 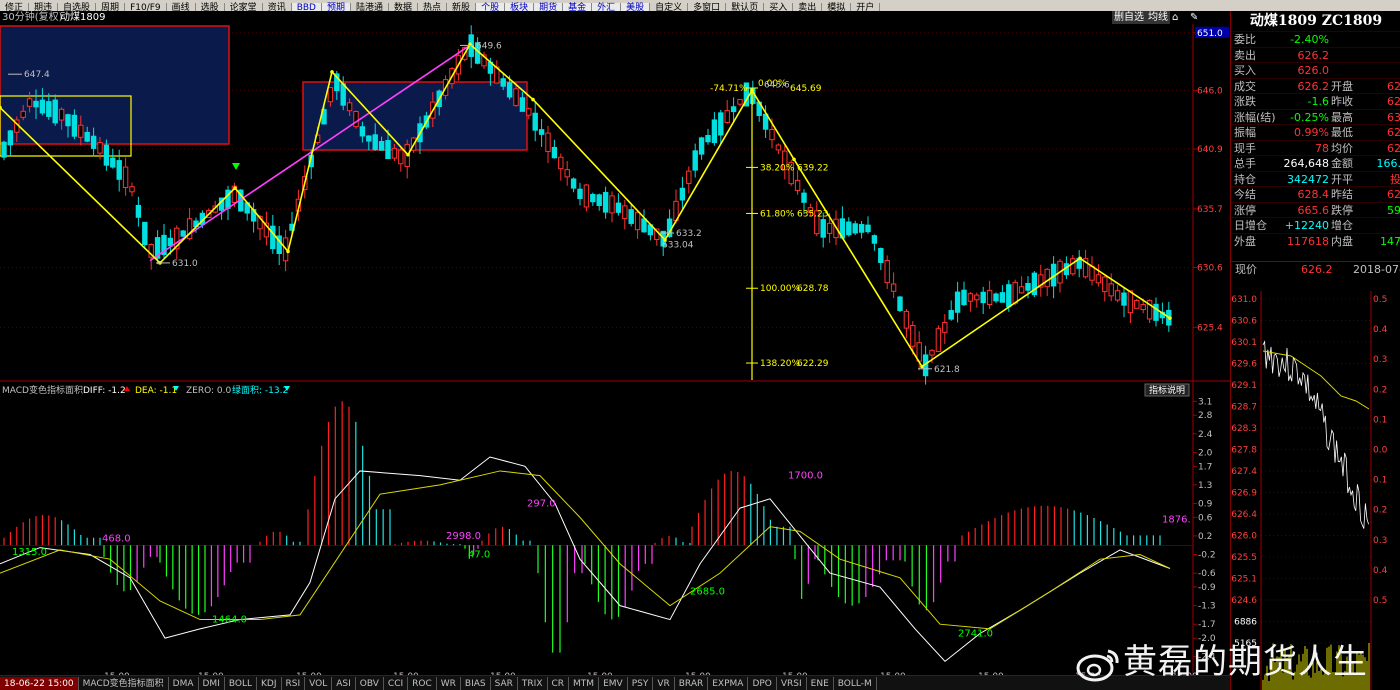 What do you see at coordinates (533, 683) in the screenshot?
I see `indicator-tab: TRIX` at bounding box center [533, 683].